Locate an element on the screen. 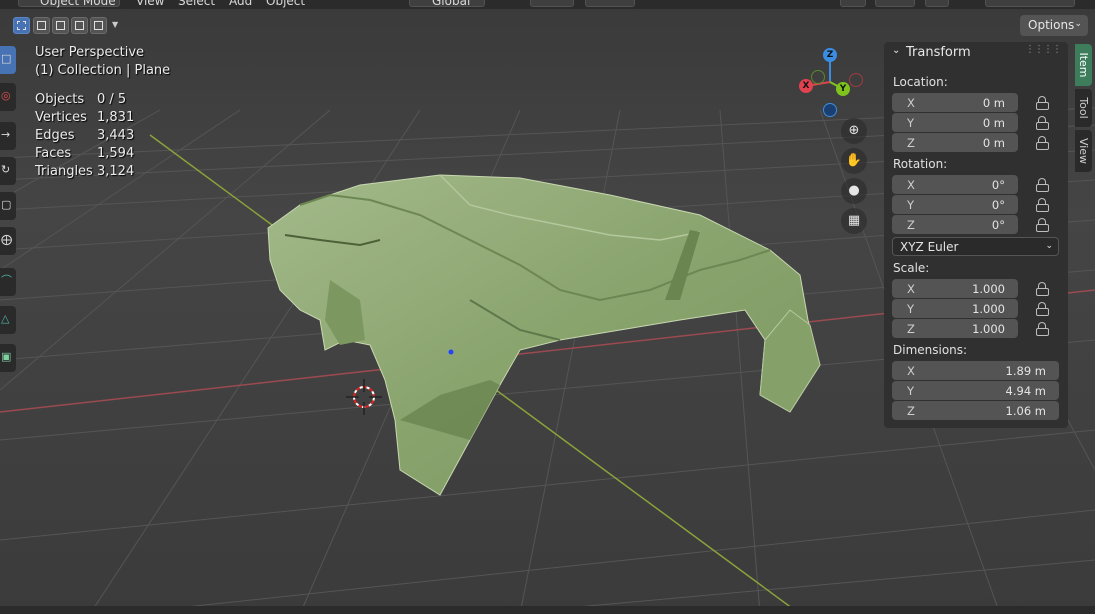 This screenshot has width=1095, height=614. select-box-tool: □ is located at coordinates (8, 60).